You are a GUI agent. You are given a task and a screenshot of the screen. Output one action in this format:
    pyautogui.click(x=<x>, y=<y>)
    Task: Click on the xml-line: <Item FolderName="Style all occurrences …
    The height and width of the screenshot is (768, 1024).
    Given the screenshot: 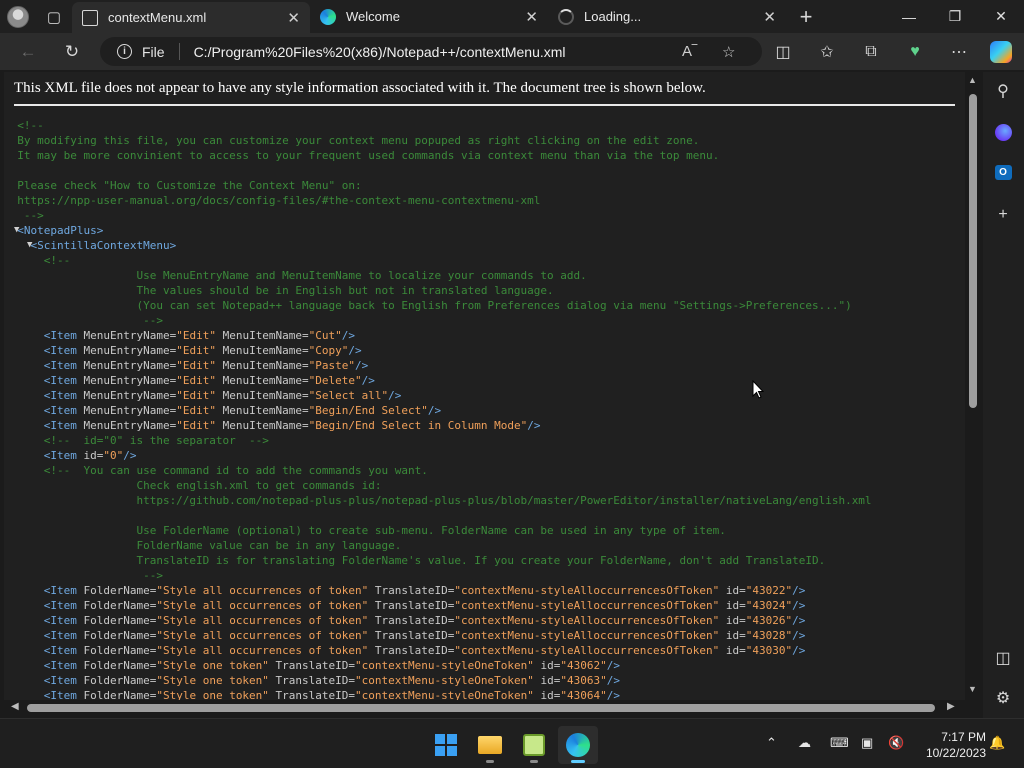 What is the action you would take?
    pyautogui.click(x=438, y=605)
    